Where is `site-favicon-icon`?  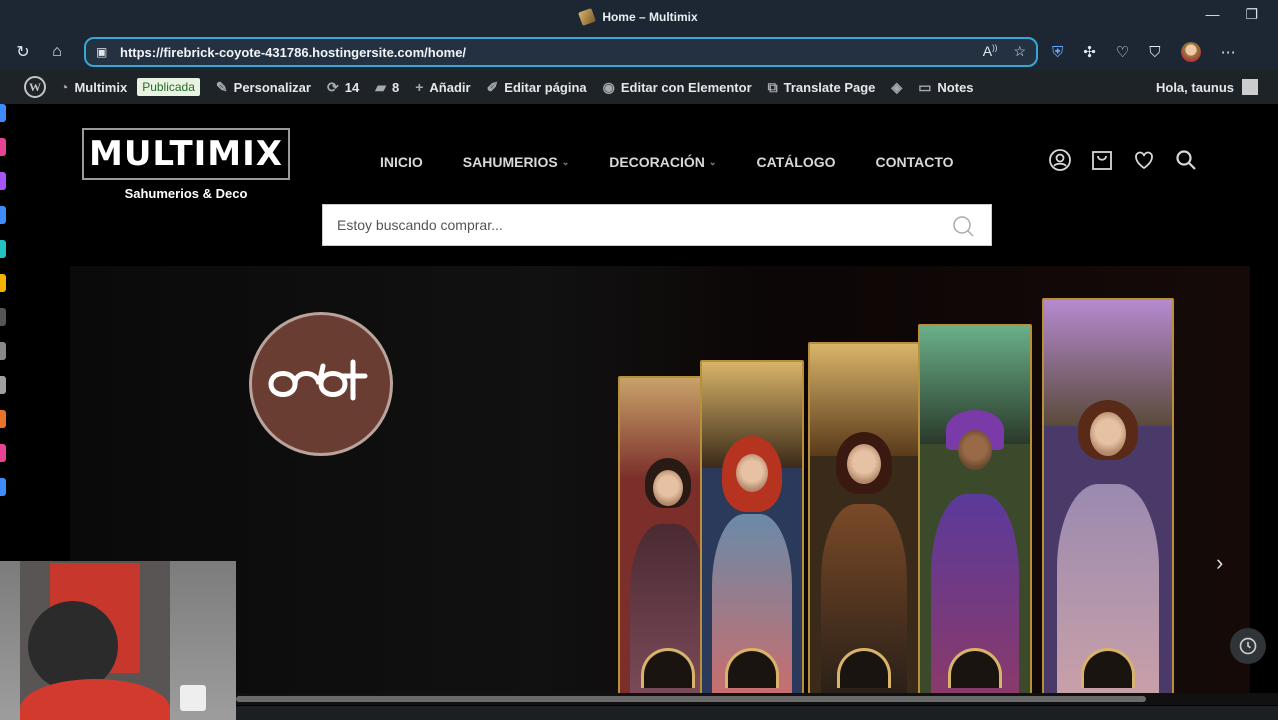 site-favicon-icon is located at coordinates (587, 17).